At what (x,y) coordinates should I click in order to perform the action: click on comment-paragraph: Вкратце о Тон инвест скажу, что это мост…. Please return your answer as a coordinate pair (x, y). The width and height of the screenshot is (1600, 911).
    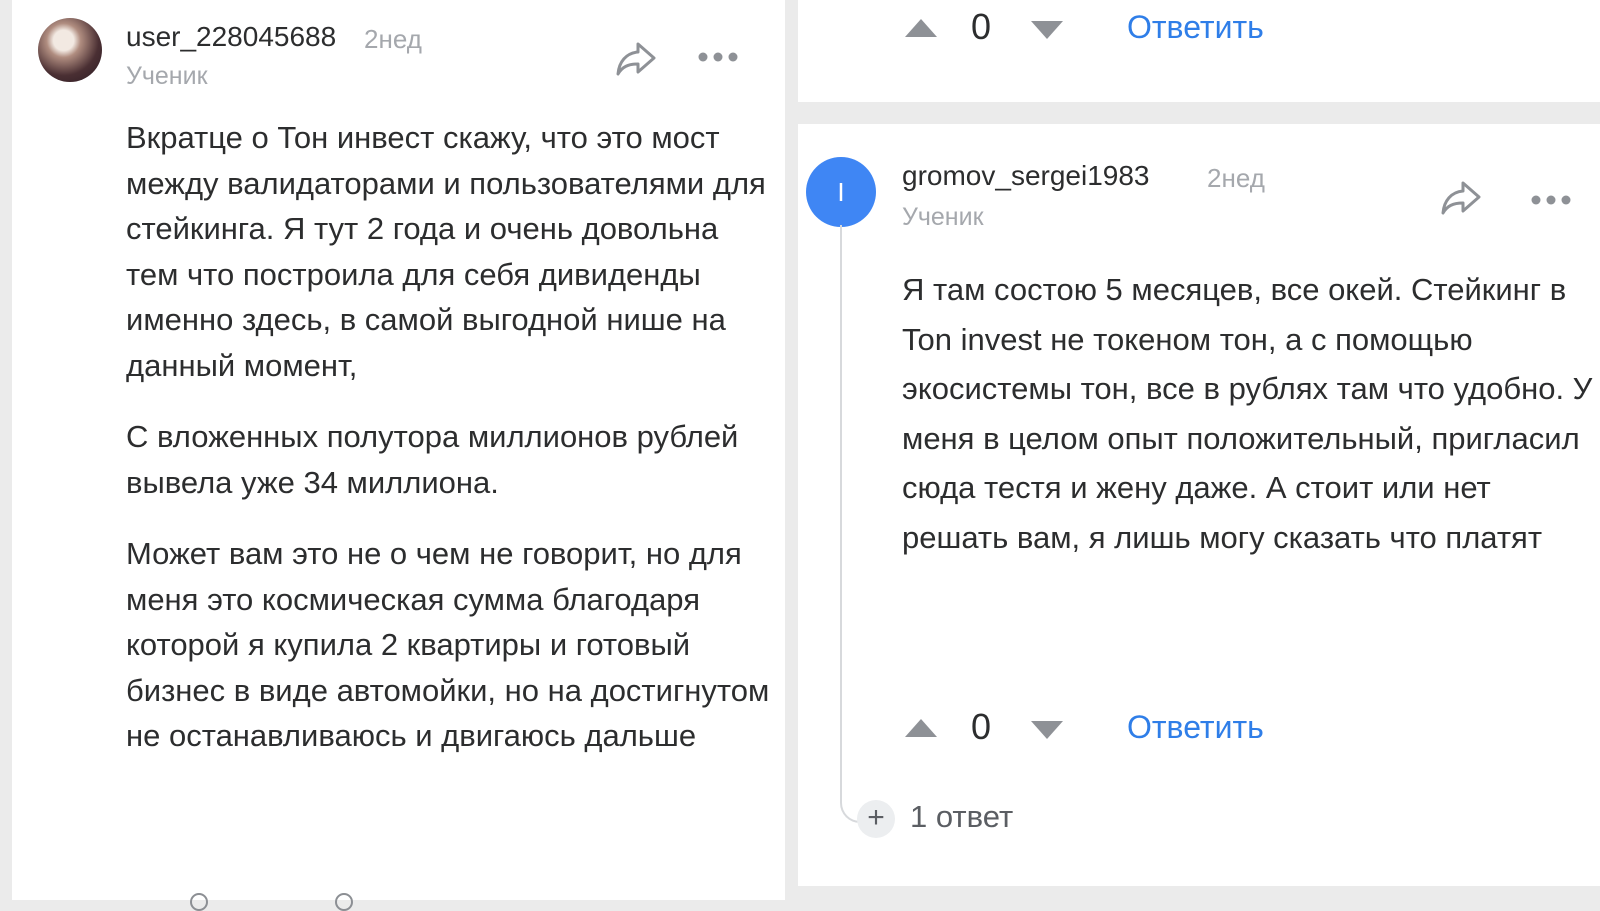
    Looking at the image, I should click on (446, 251).